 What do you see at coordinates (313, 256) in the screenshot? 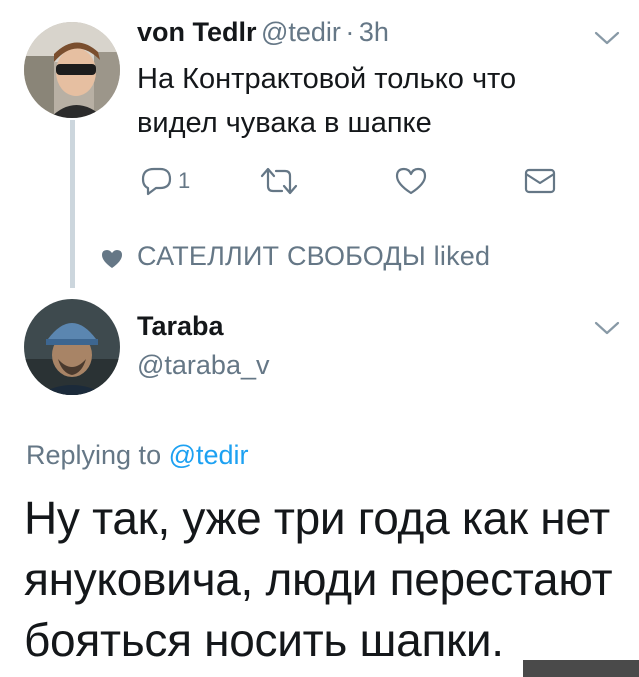
I see `liked-by-text: САТЕЛЛИТ СВОБОДЫ liked` at bounding box center [313, 256].